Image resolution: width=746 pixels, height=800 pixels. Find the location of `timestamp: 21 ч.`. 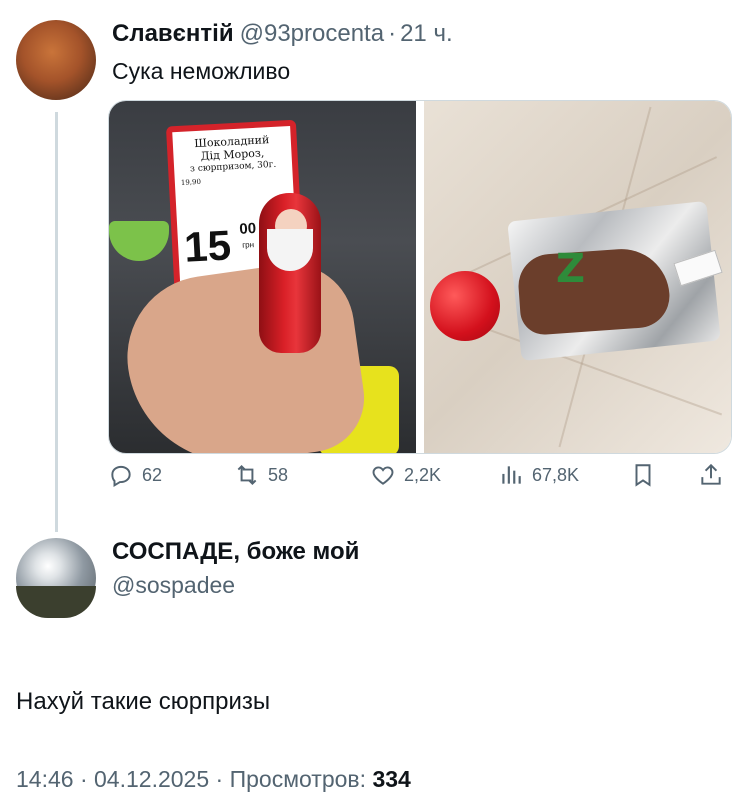

timestamp: 21 ч. is located at coordinates (426, 33).